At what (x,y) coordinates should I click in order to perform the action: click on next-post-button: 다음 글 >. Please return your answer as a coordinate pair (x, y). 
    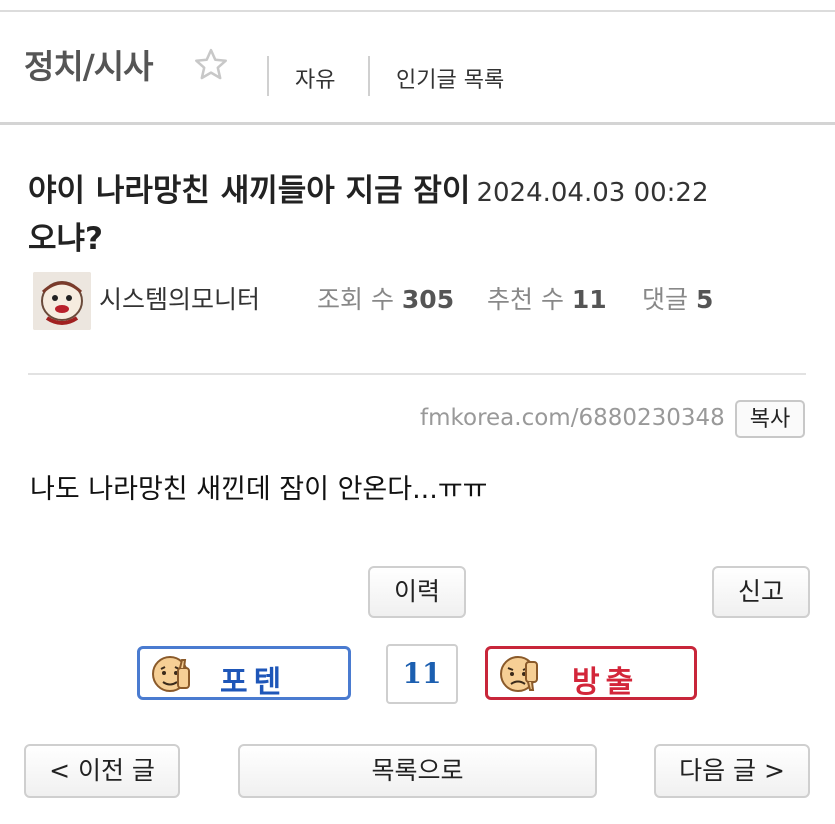
    Looking at the image, I should click on (732, 771).